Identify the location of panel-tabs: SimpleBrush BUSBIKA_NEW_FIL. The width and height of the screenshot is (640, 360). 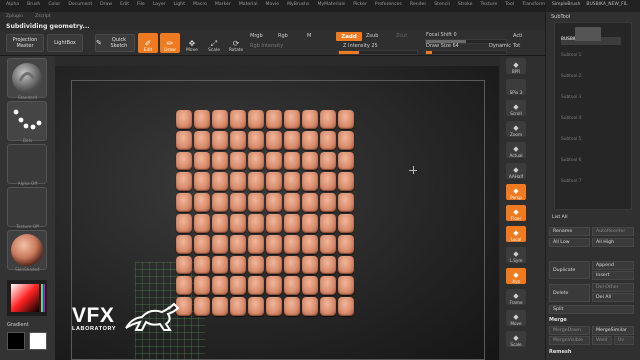
(593, 6).